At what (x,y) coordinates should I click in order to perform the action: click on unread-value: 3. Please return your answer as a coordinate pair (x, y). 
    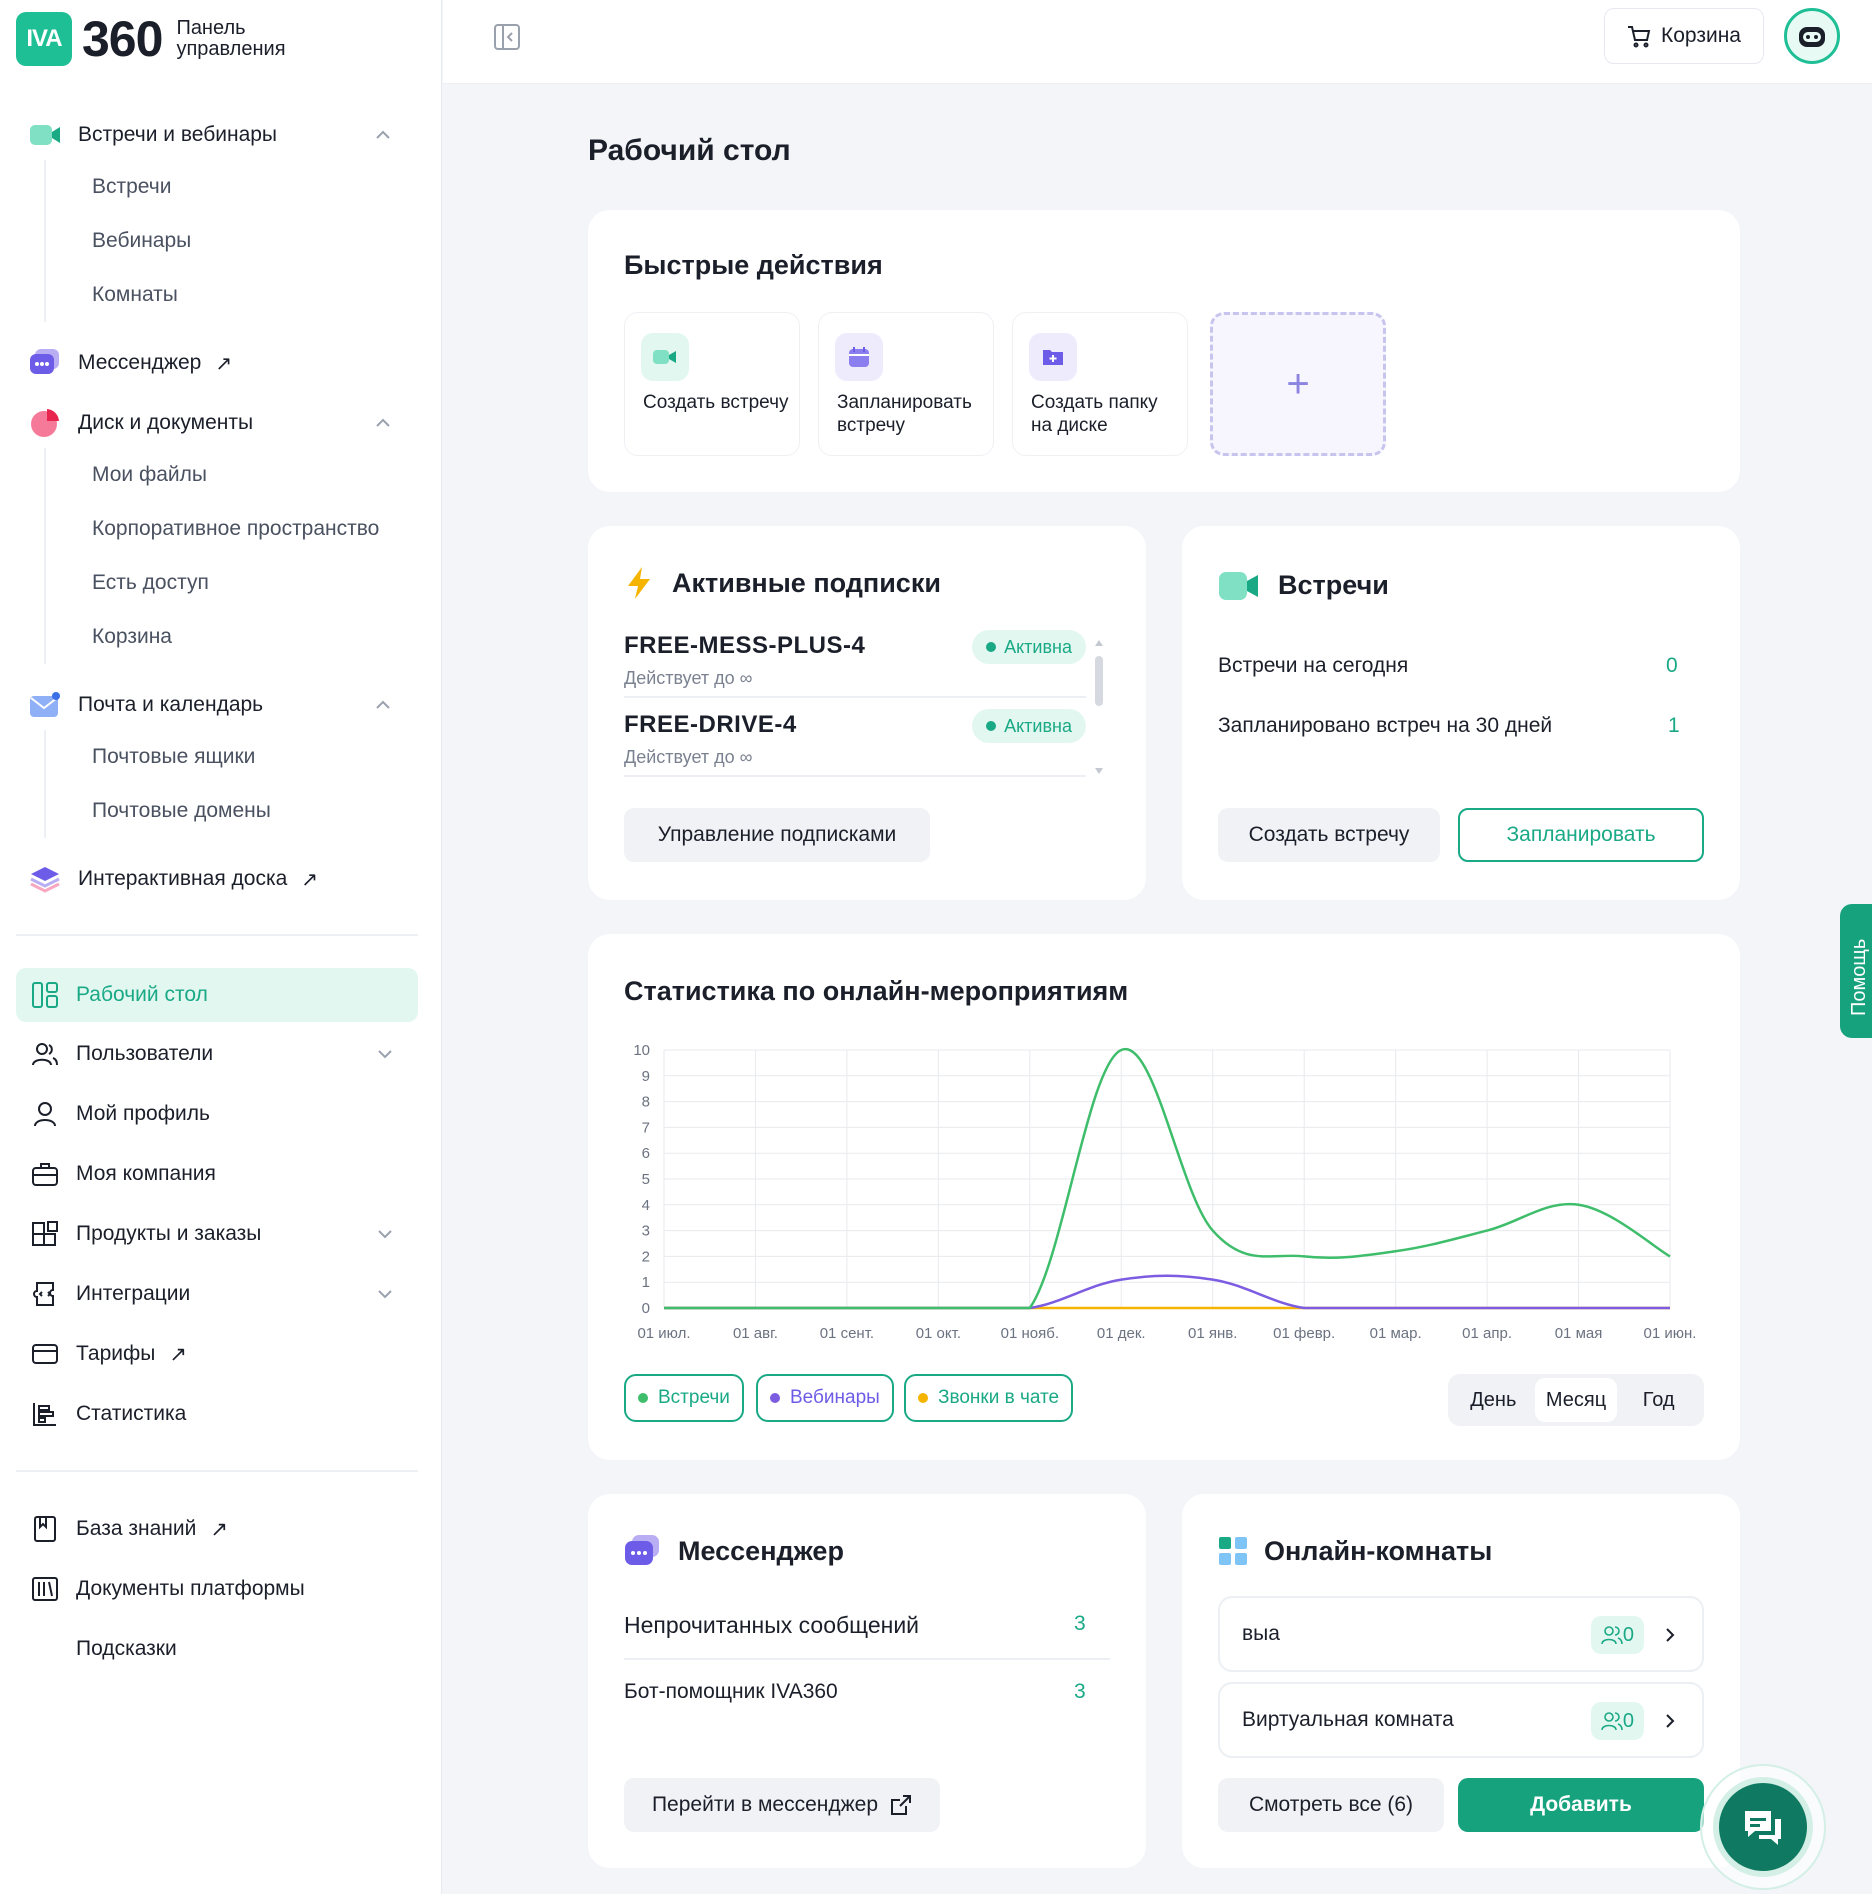
    Looking at the image, I should click on (1080, 1623).